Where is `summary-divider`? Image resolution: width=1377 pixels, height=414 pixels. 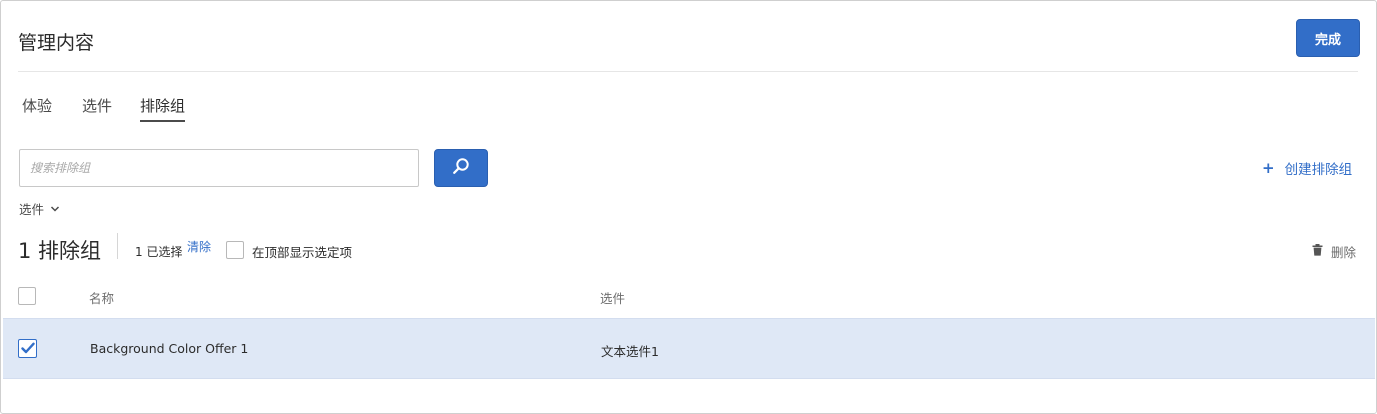
summary-divider is located at coordinates (117, 246).